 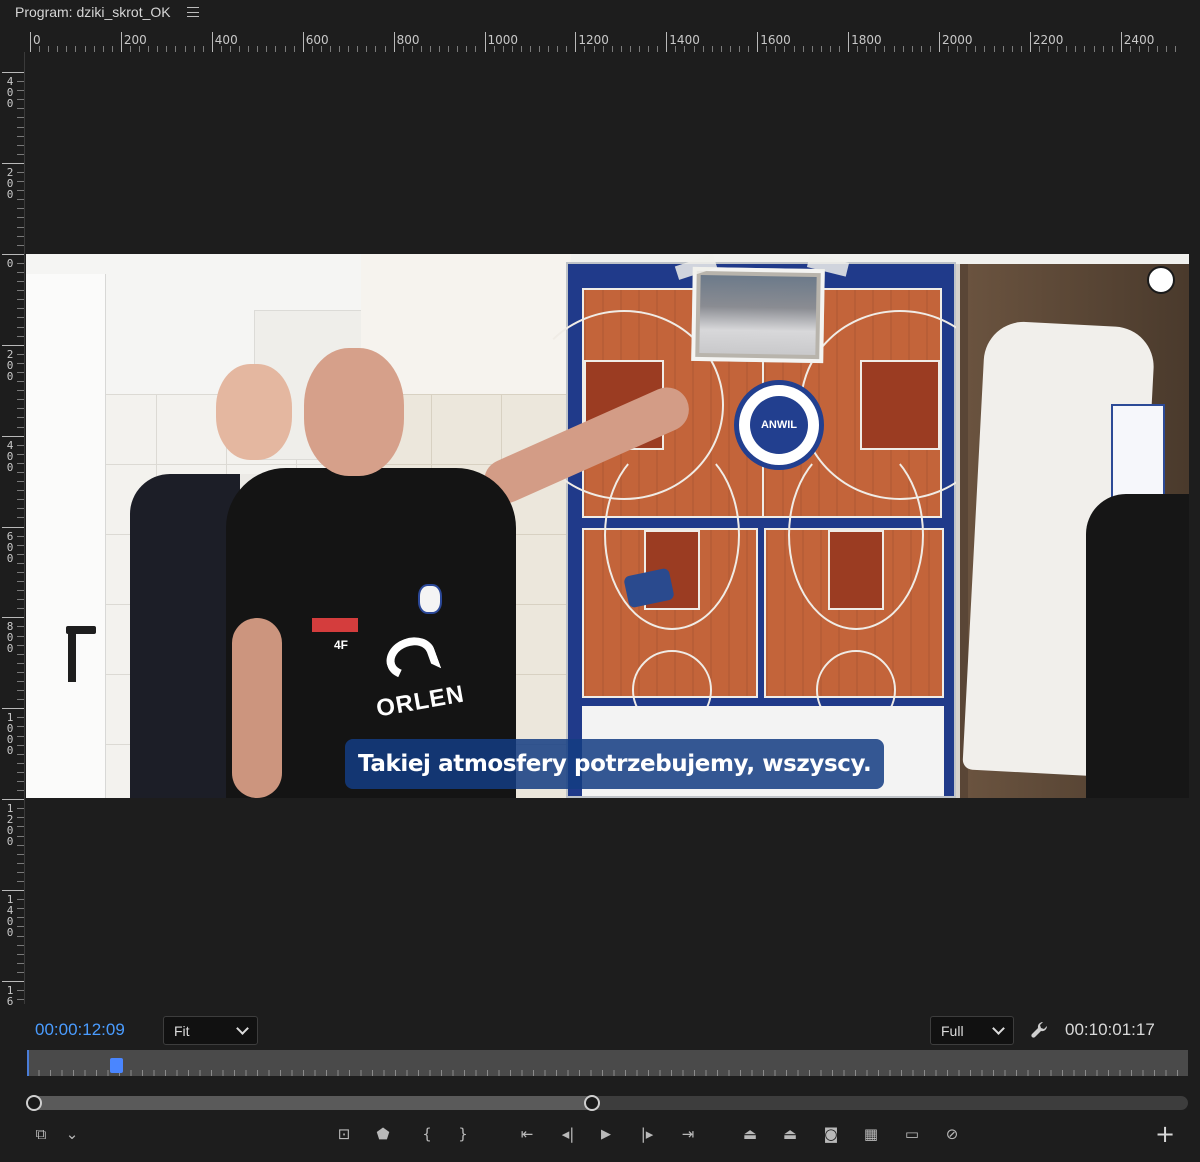 What do you see at coordinates (10, 456) in the screenshot?
I see `ruler-label: 4 0 0` at bounding box center [10, 456].